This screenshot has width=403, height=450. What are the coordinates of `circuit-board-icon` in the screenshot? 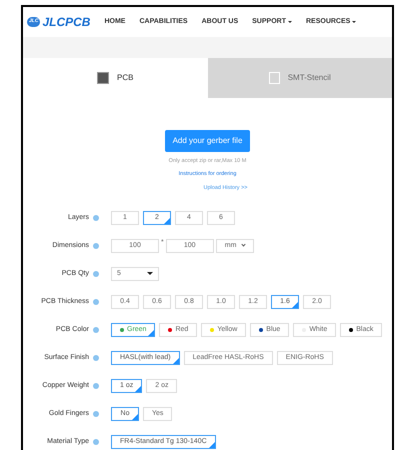 It's located at (103, 78).